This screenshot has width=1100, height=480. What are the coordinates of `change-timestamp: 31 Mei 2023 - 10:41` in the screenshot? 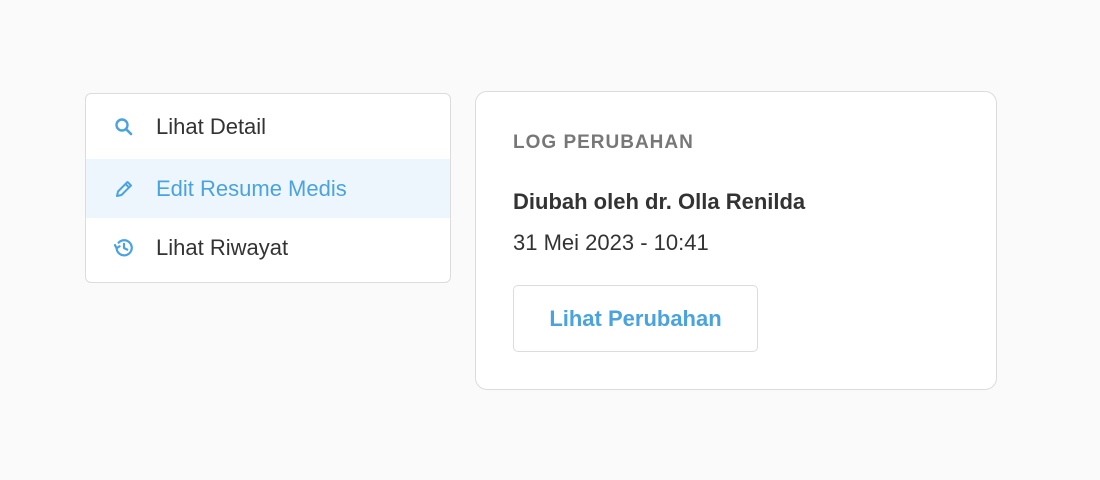 It's located at (611, 242).